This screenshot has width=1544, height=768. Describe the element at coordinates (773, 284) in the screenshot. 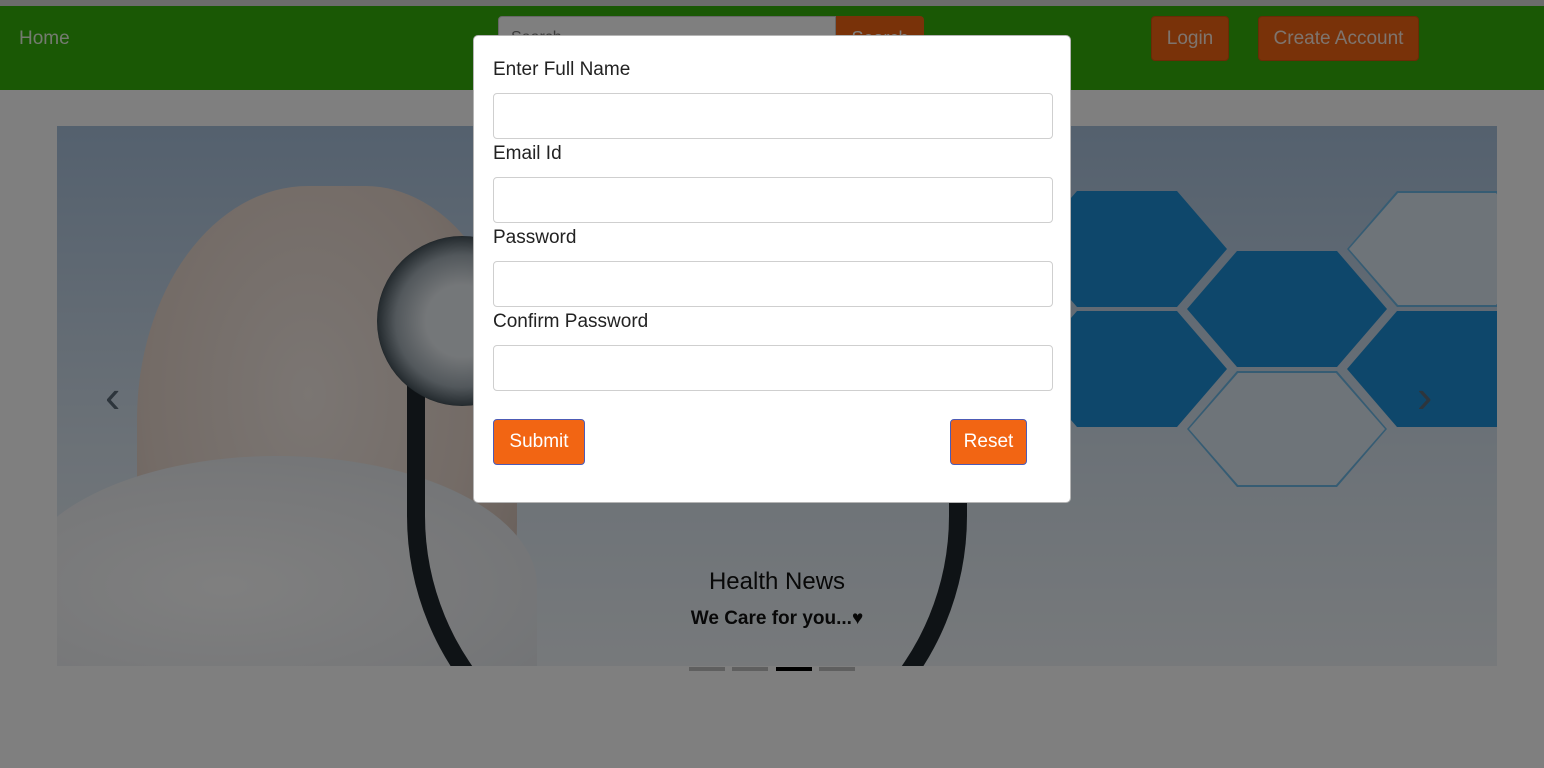

I see `password-input` at that location.